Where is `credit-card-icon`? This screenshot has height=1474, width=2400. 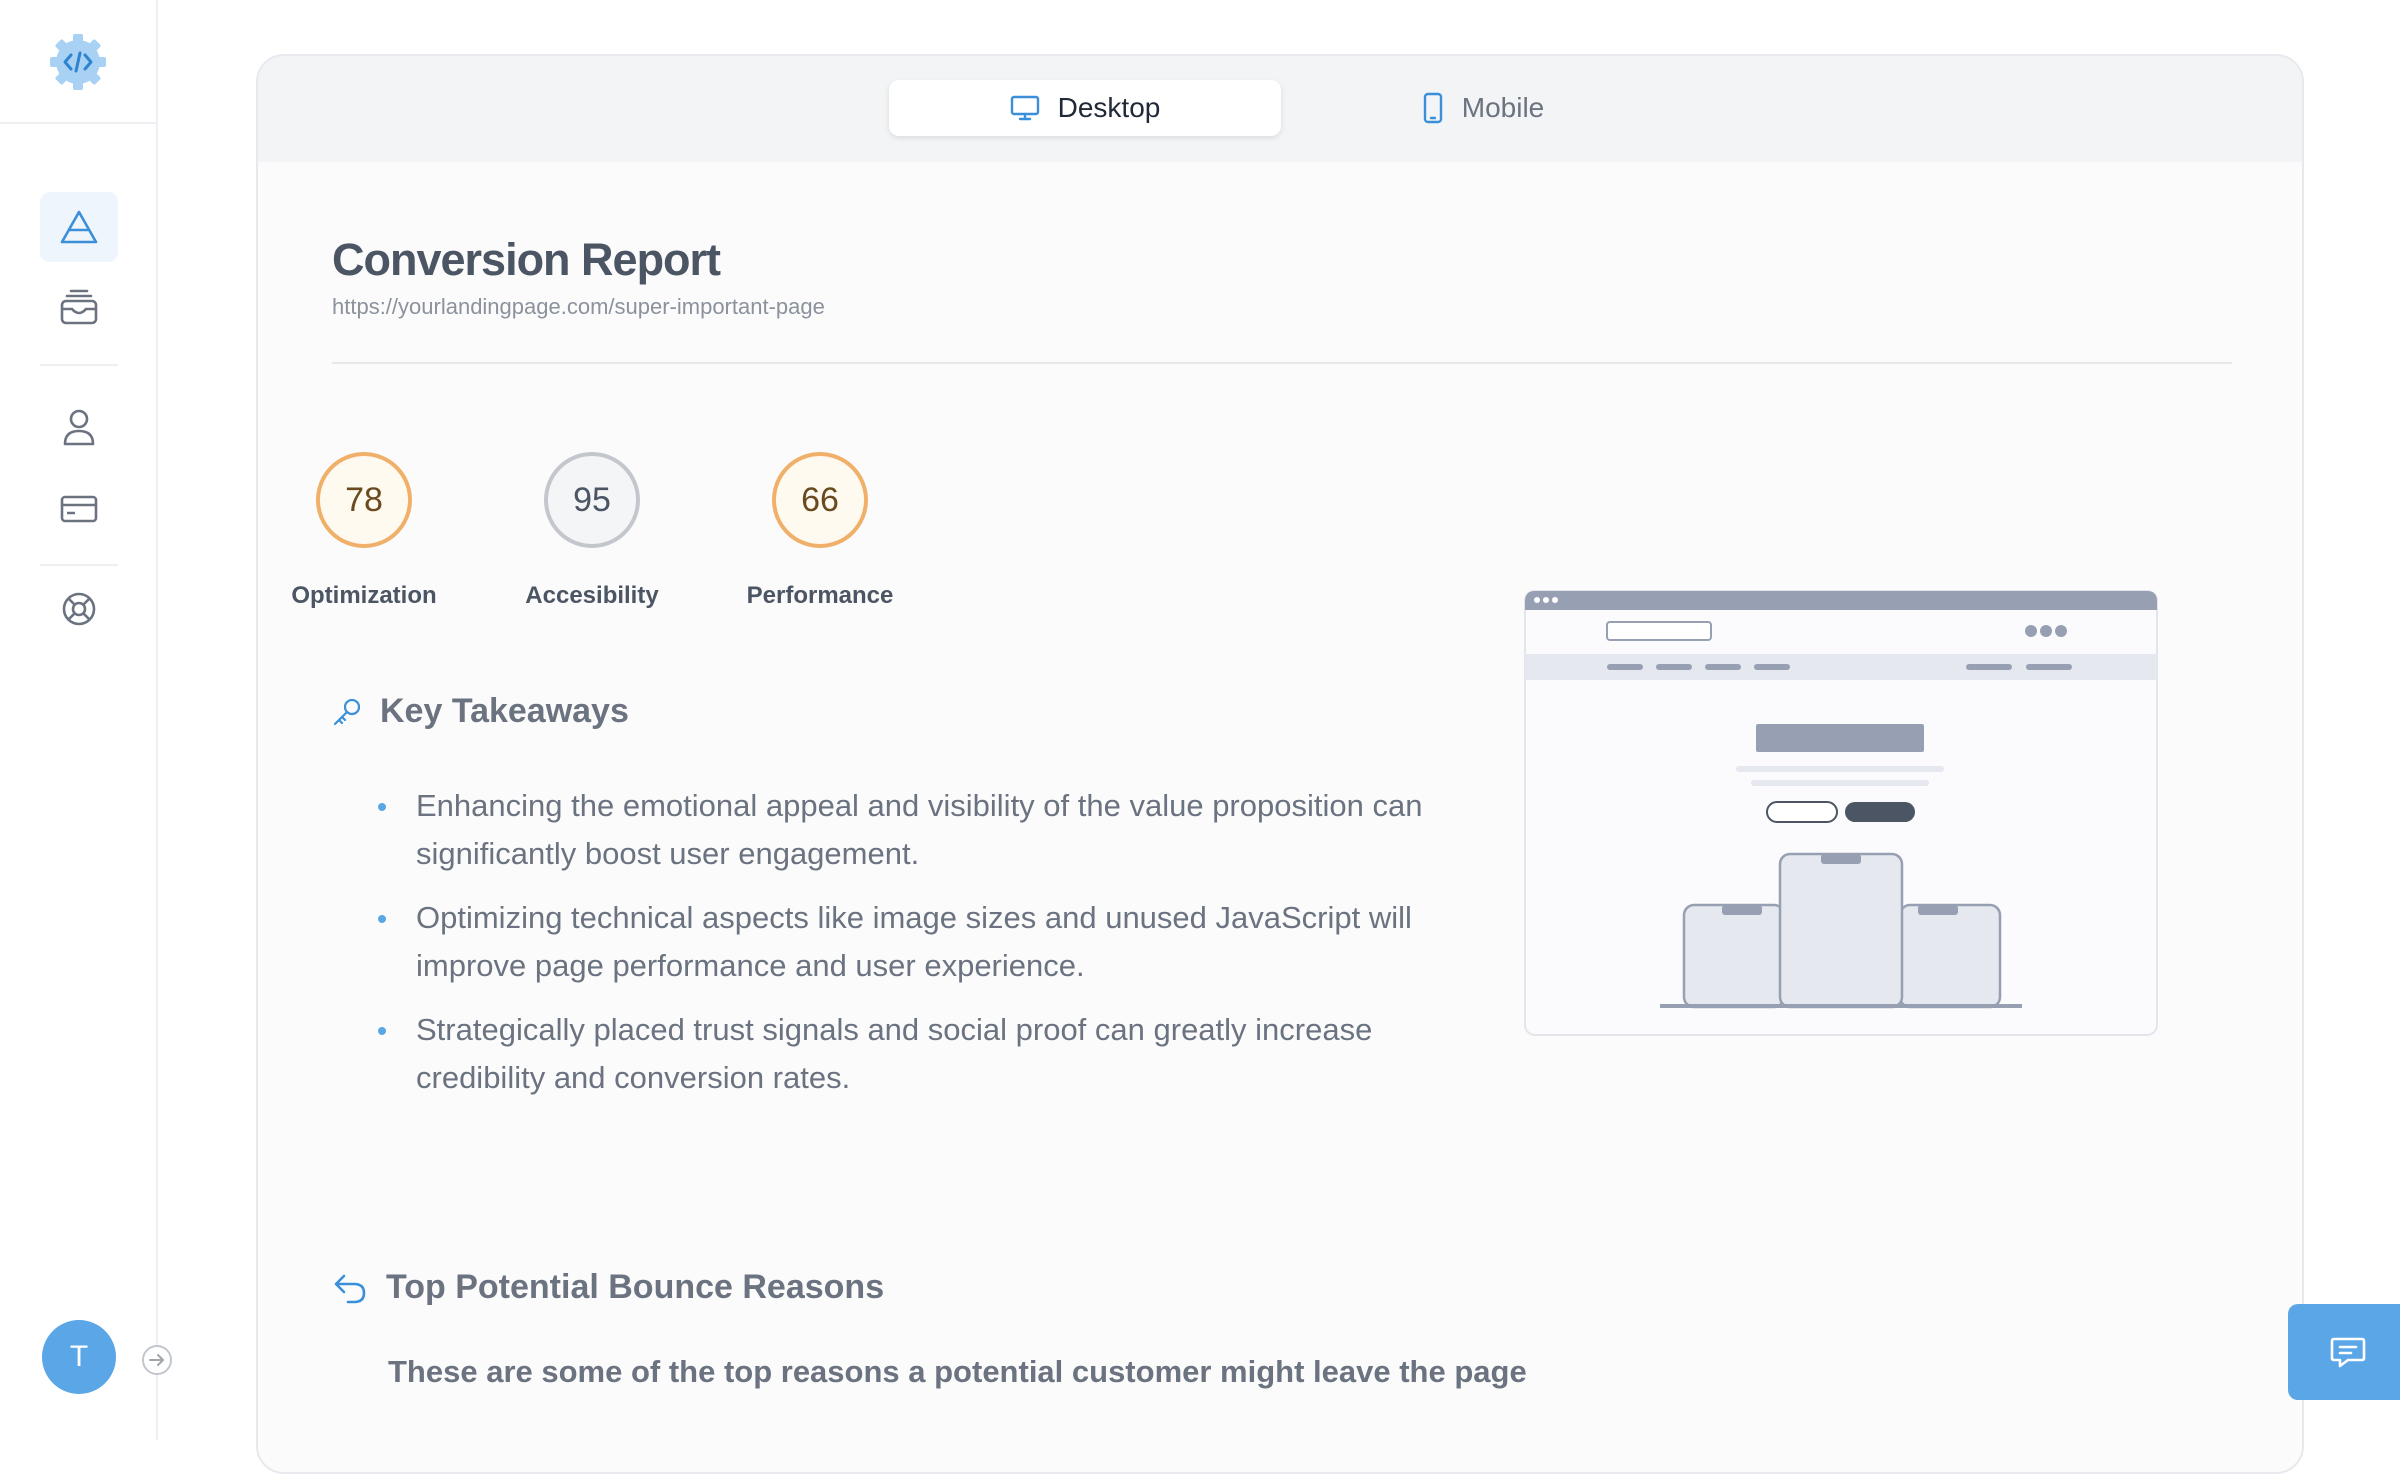
credit-card-icon is located at coordinates (79, 509).